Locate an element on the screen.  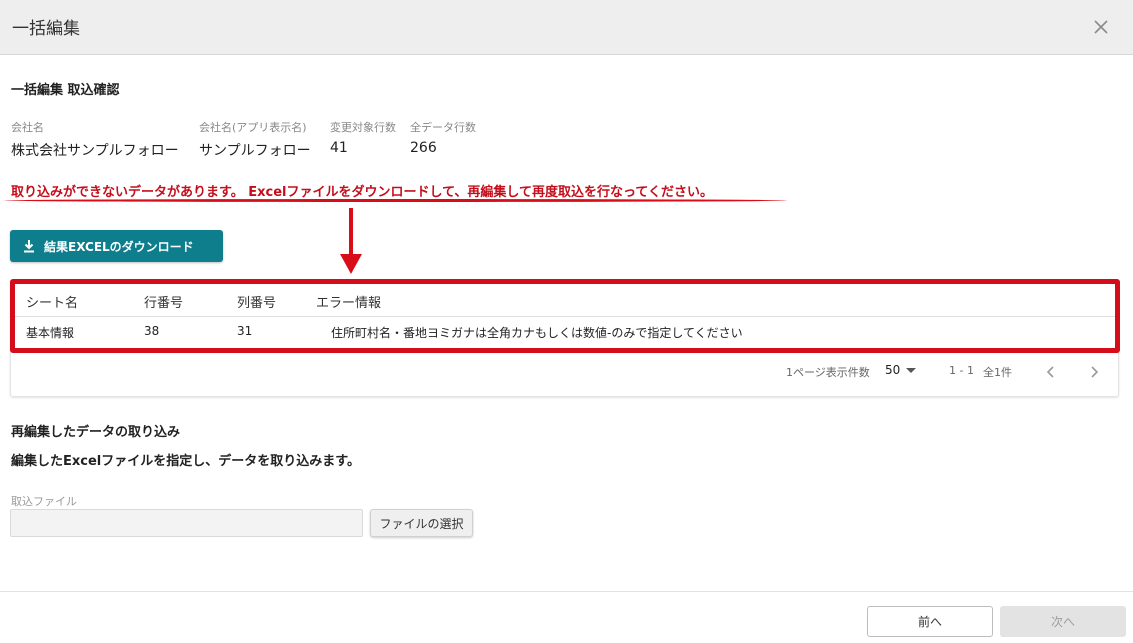
previous-page-button is located at coordinates (1051, 372).